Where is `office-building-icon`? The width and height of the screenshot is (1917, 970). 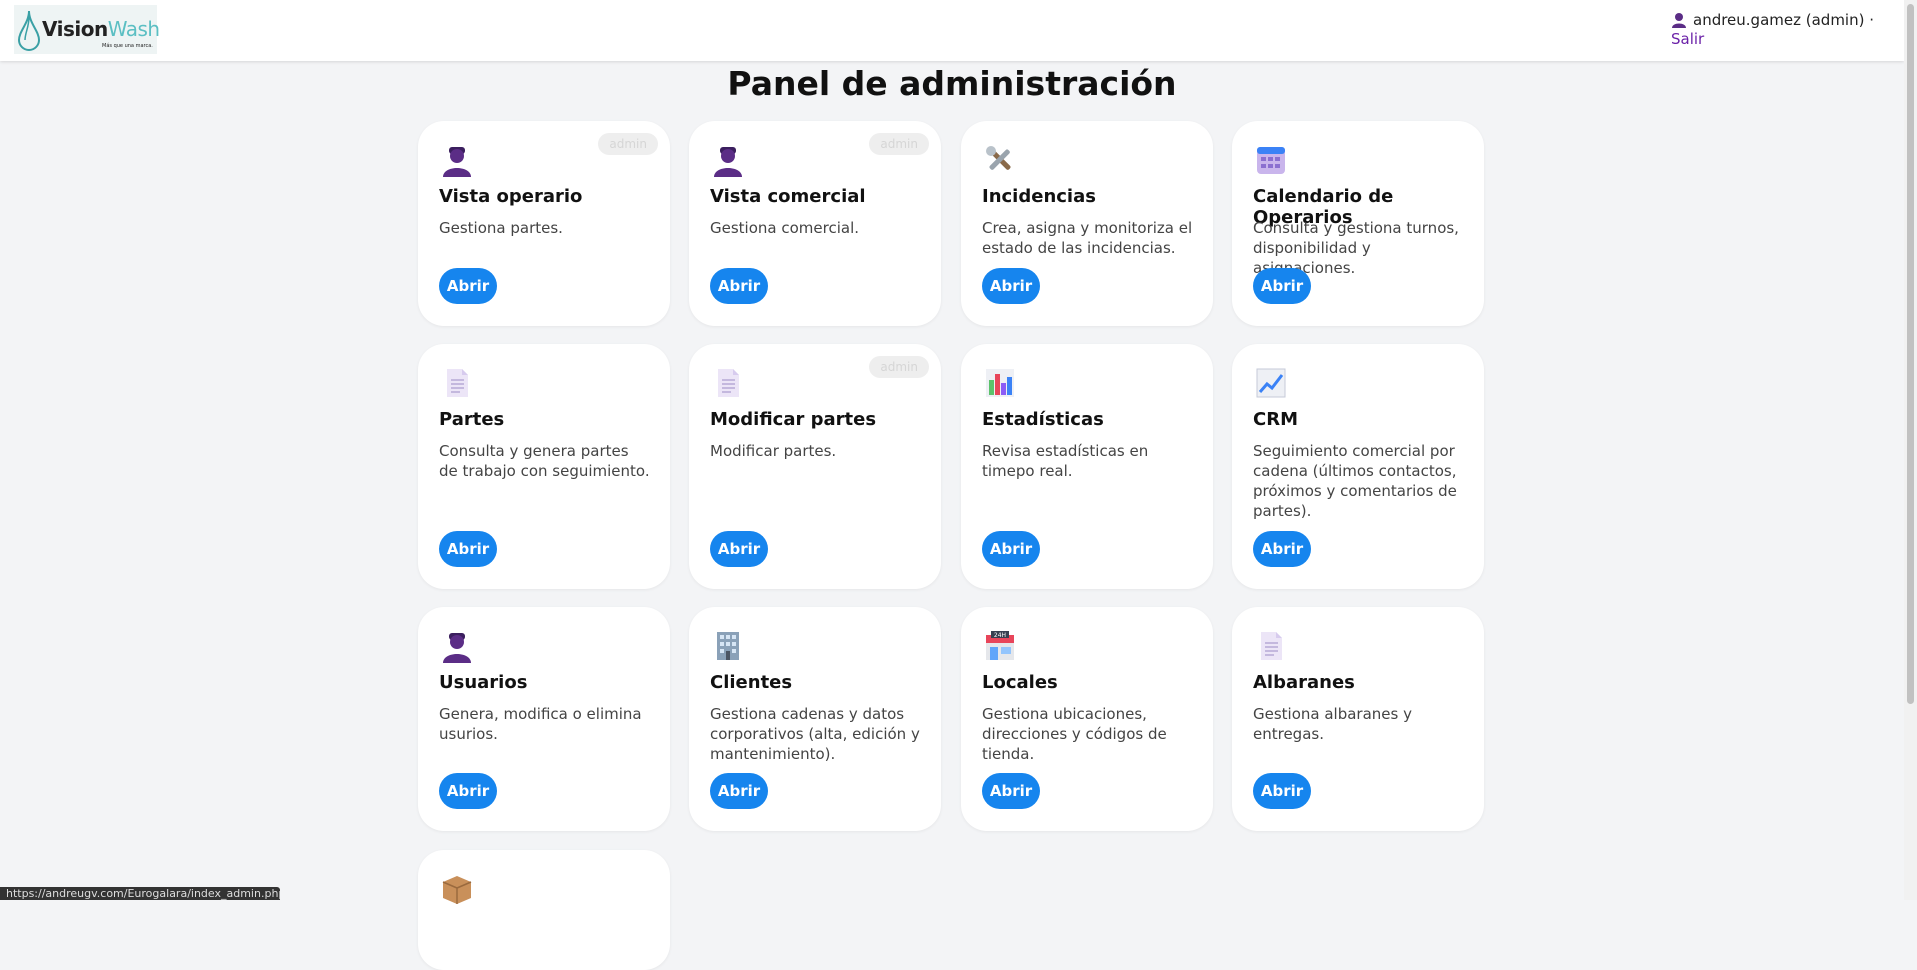
office-building-icon is located at coordinates (728, 646).